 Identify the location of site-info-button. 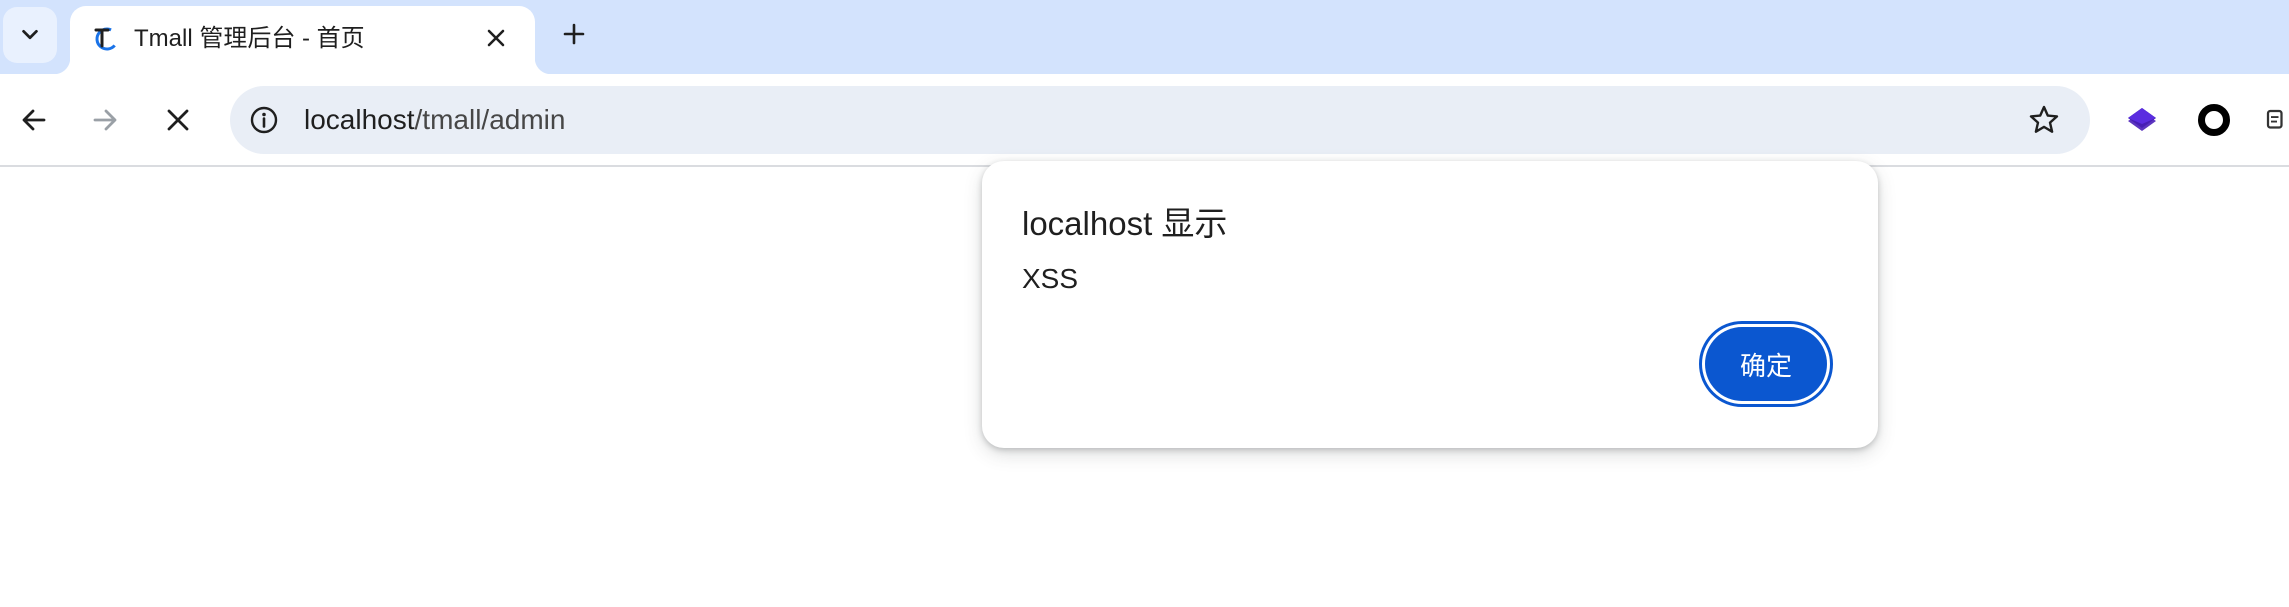
(264, 120).